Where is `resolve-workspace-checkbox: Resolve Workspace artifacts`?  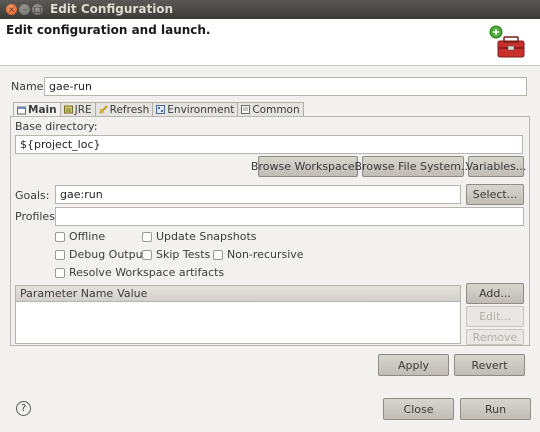
resolve-workspace-checkbox: Resolve Workspace artifacts is located at coordinates (139, 272).